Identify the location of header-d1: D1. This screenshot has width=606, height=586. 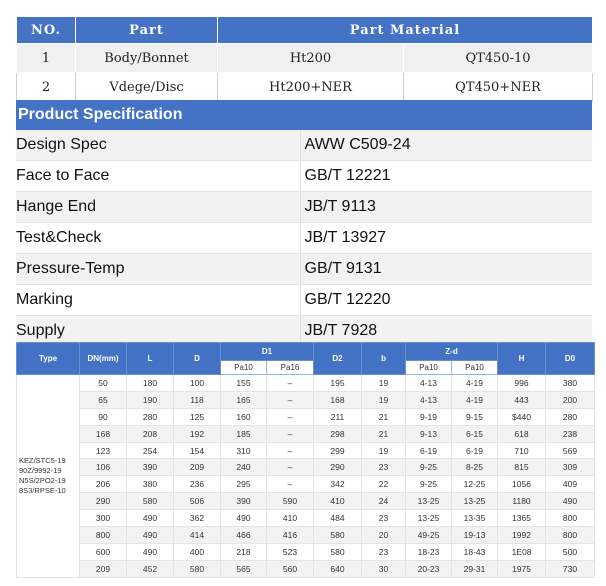
(267, 351).